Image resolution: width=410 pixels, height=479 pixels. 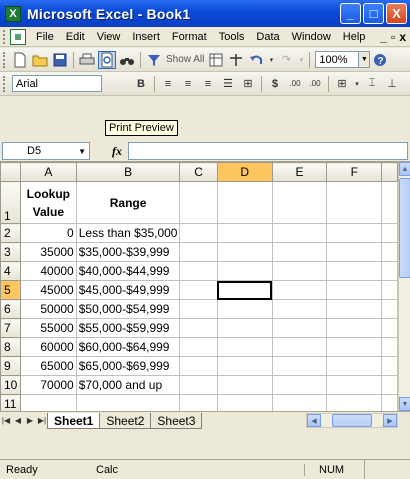 I want to click on increase-decimal-icon: .00, so click(x=295, y=84).